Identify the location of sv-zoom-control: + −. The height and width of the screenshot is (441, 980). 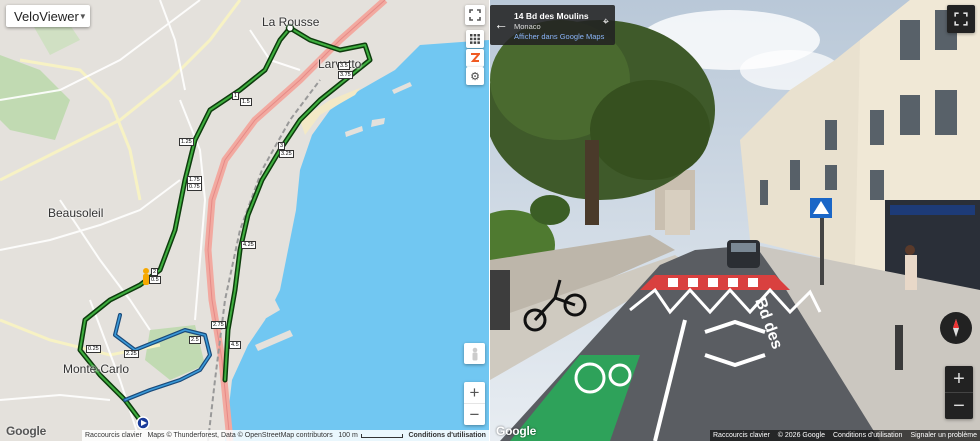
(959, 392).